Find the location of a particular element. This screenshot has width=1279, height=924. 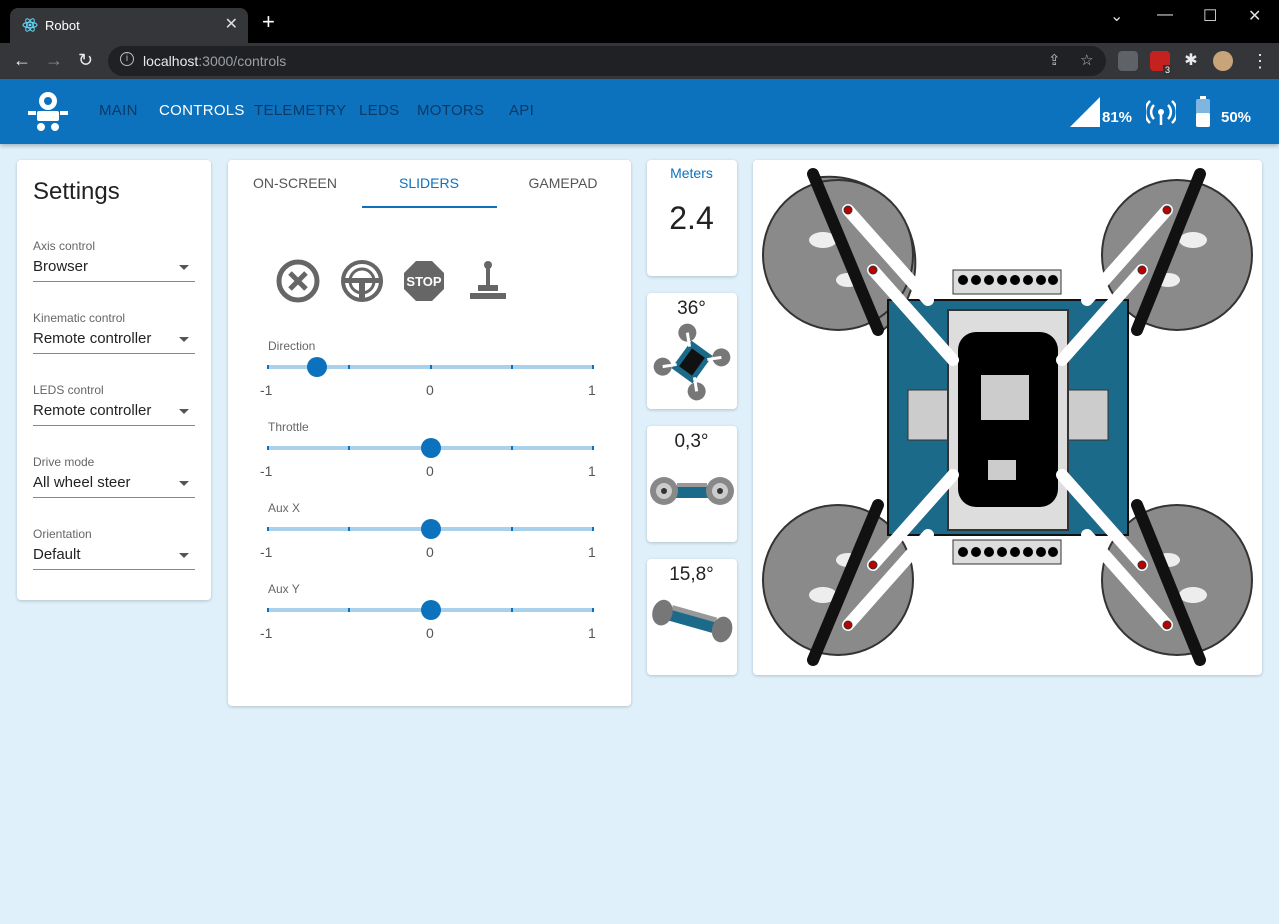

new-tab-button: + is located at coordinates (268, 22).